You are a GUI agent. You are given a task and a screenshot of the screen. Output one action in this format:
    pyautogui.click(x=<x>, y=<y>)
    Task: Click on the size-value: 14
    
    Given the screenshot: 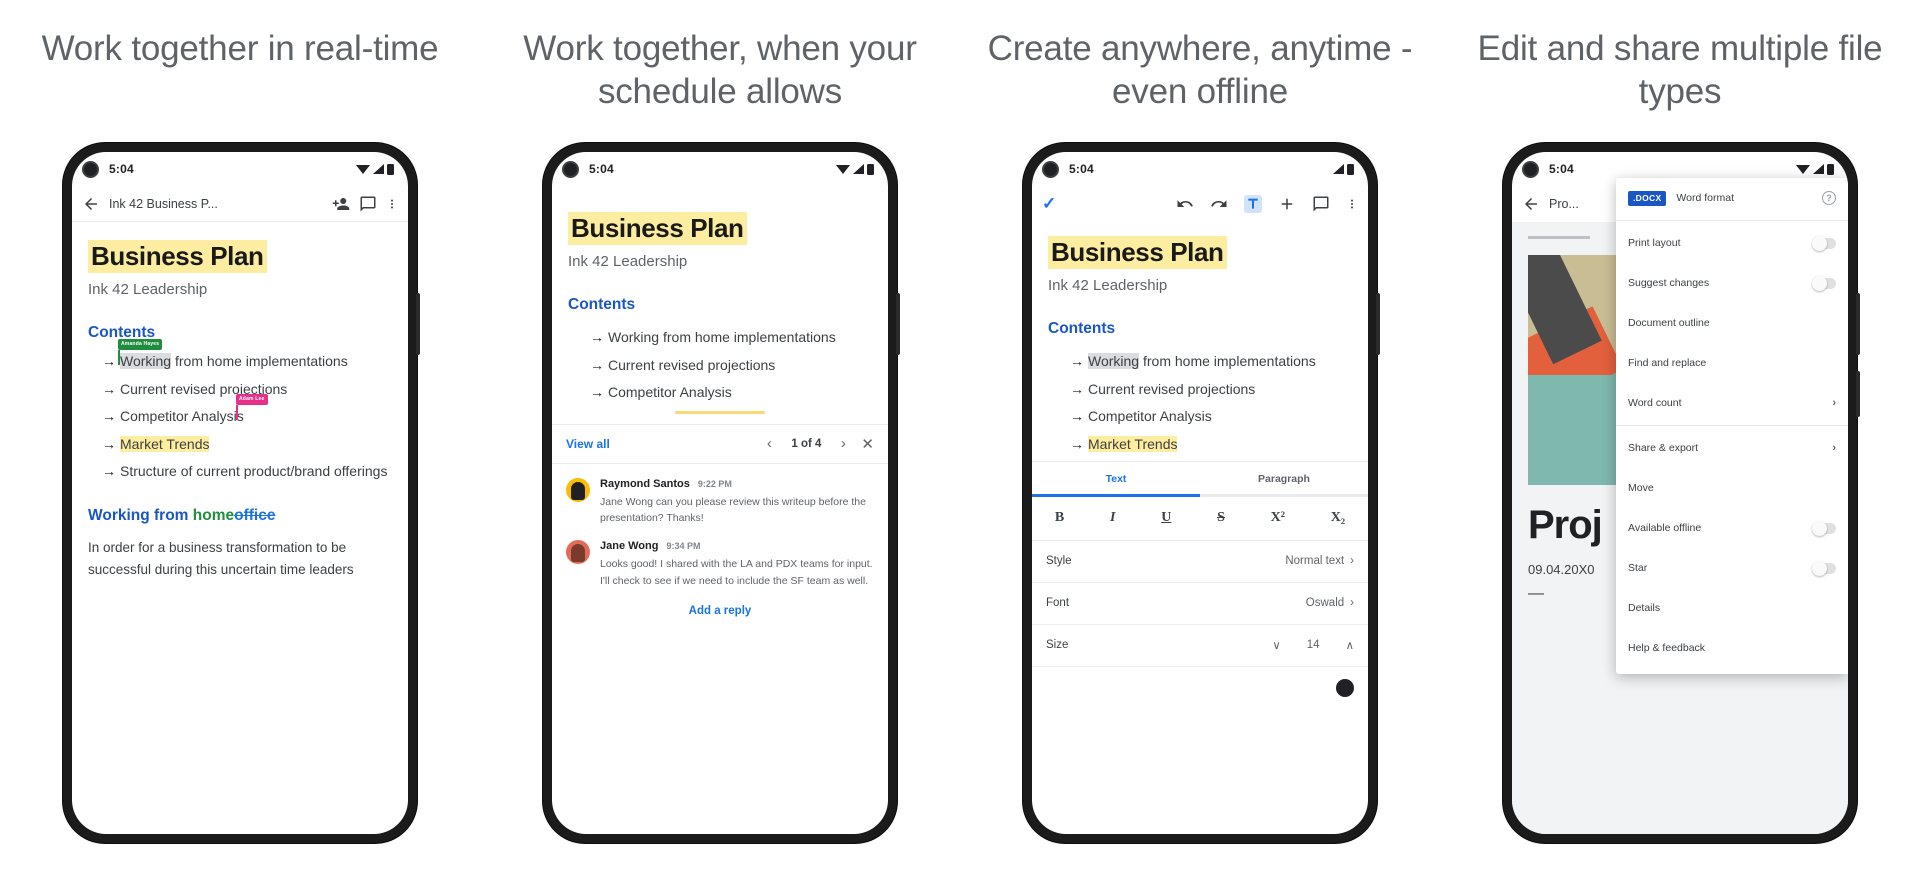 What is the action you would take?
    pyautogui.click(x=1313, y=645)
    